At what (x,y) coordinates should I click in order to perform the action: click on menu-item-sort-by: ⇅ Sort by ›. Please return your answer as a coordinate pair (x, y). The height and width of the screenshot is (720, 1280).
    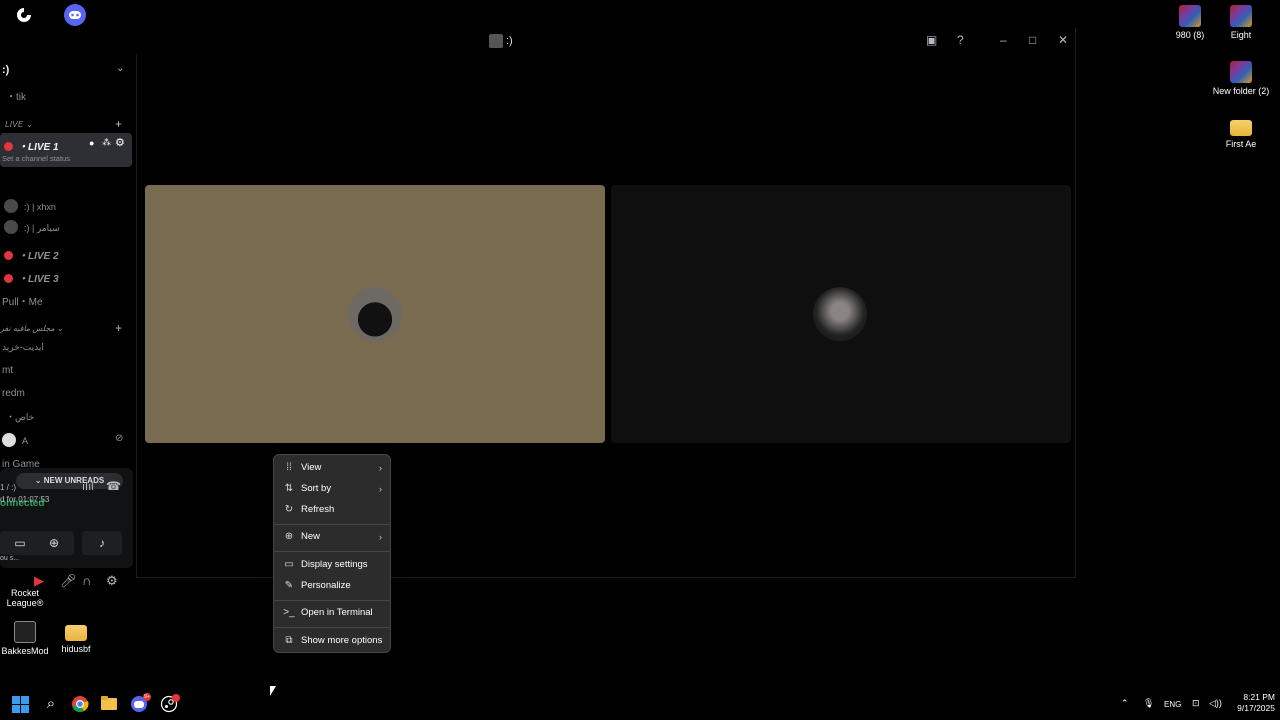
    Looking at the image, I should click on (332, 489).